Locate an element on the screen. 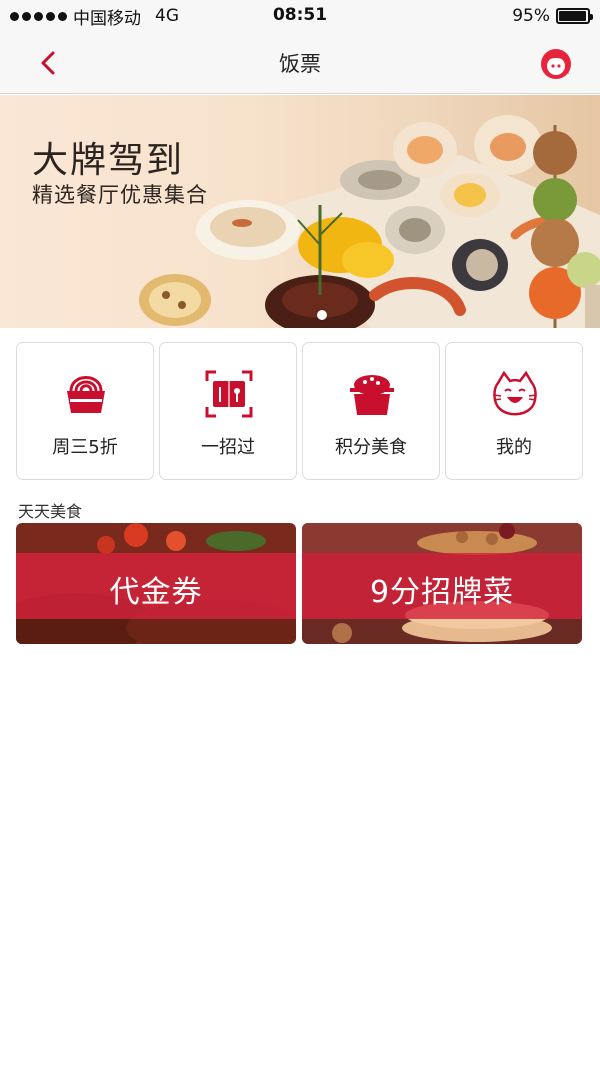 Image resolution: width=600 pixels, height=1067 pixels. quick-menu: 周三5折 一招过 积分美食 我的 is located at coordinates (299, 411).